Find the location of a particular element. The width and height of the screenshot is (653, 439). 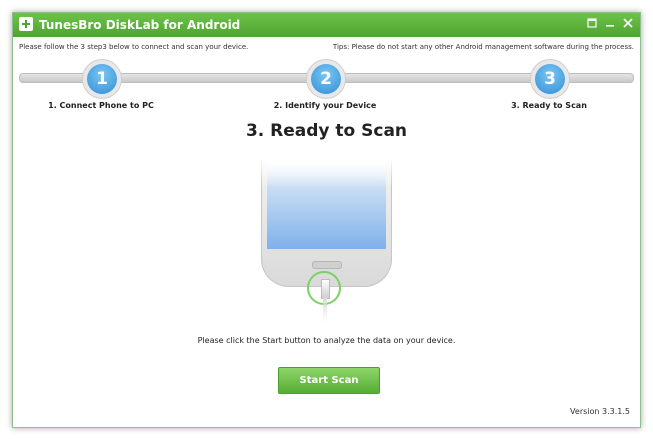

minimize-icon is located at coordinates (610, 23).